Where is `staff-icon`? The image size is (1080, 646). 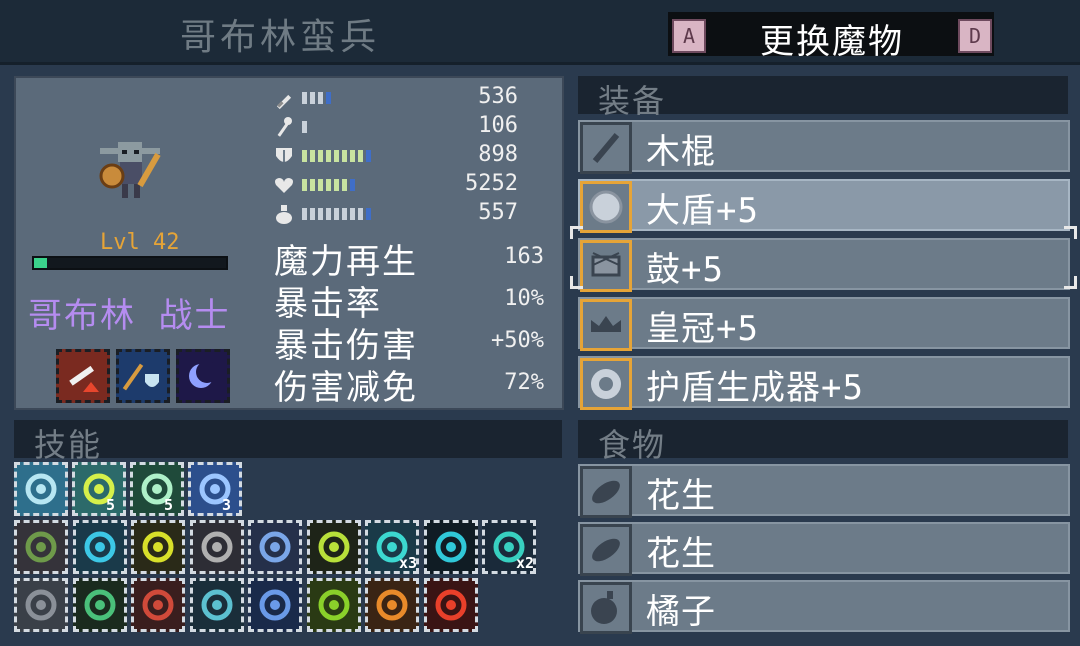
staff-icon is located at coordinates (284, 127).